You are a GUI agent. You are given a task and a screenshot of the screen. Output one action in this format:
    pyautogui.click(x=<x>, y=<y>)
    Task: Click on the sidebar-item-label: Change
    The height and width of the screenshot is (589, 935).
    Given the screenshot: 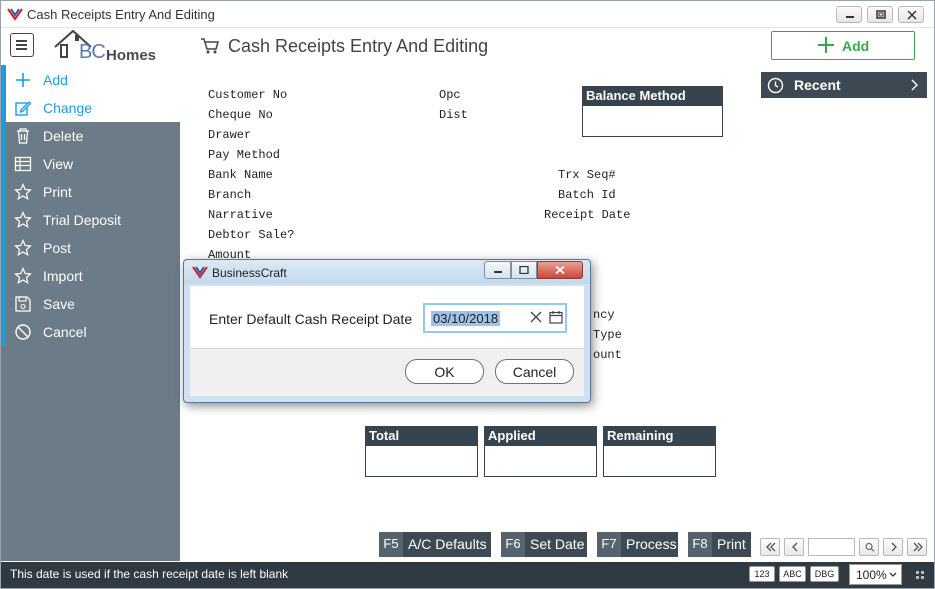 What is the action you would take?
    pyautogui.click(x=68, y=108)
    